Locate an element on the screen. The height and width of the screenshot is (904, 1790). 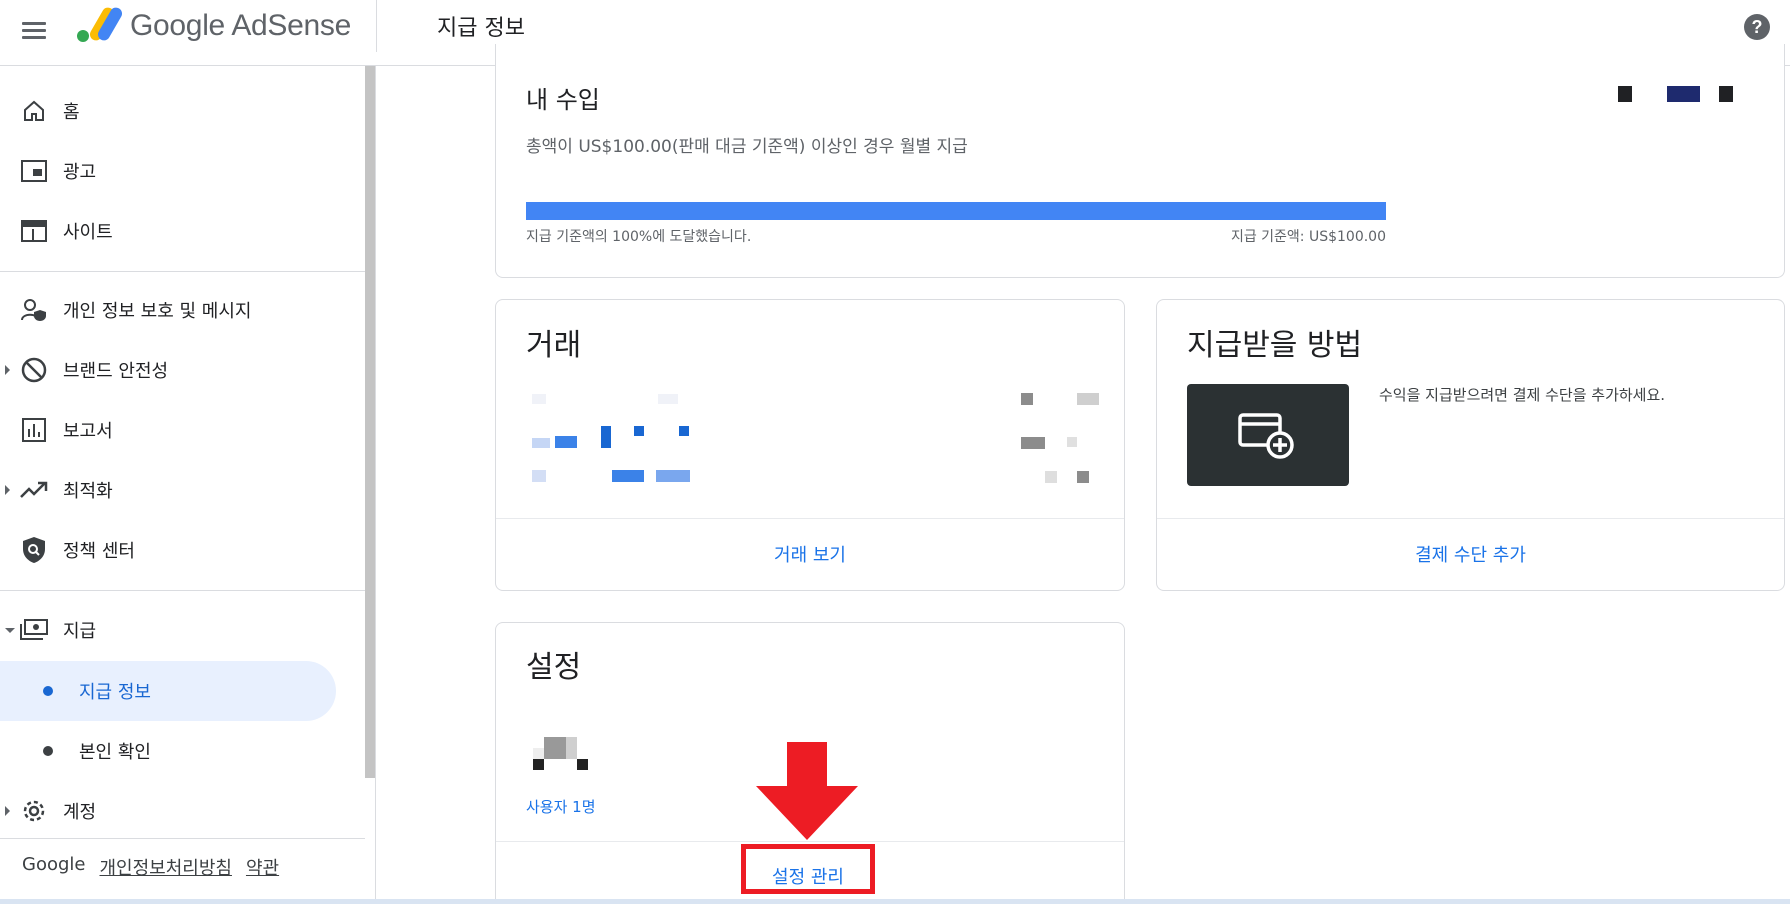
sidebar-scrollbar is located at coordinates (370, 422).